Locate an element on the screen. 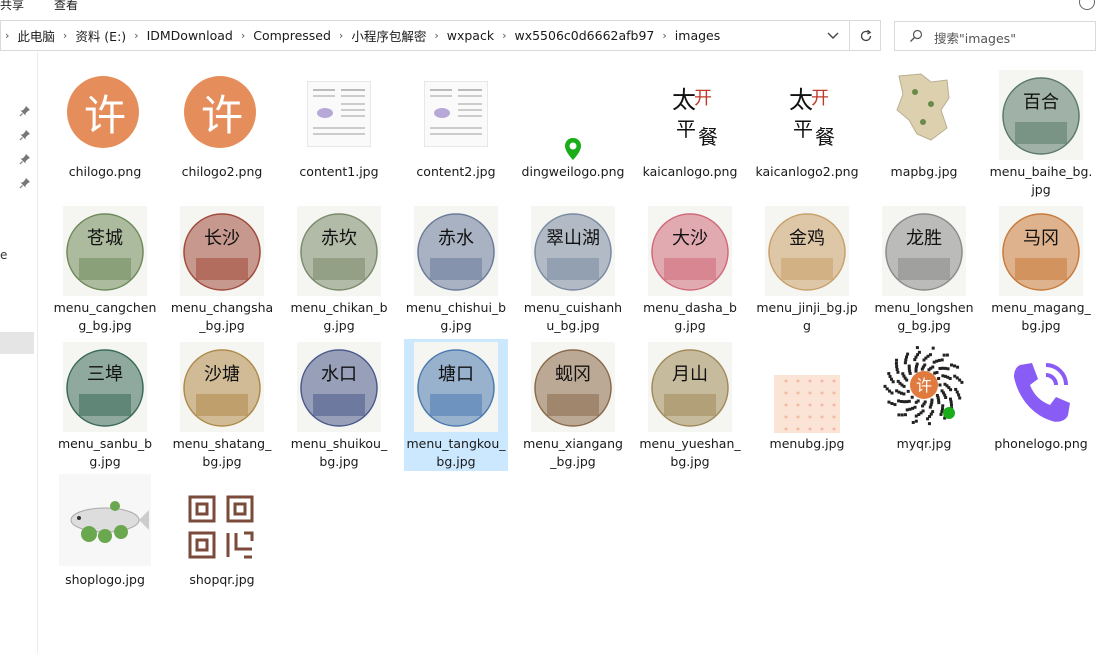  file-item: mapbg.jpg is located at coordinates (924, 133).